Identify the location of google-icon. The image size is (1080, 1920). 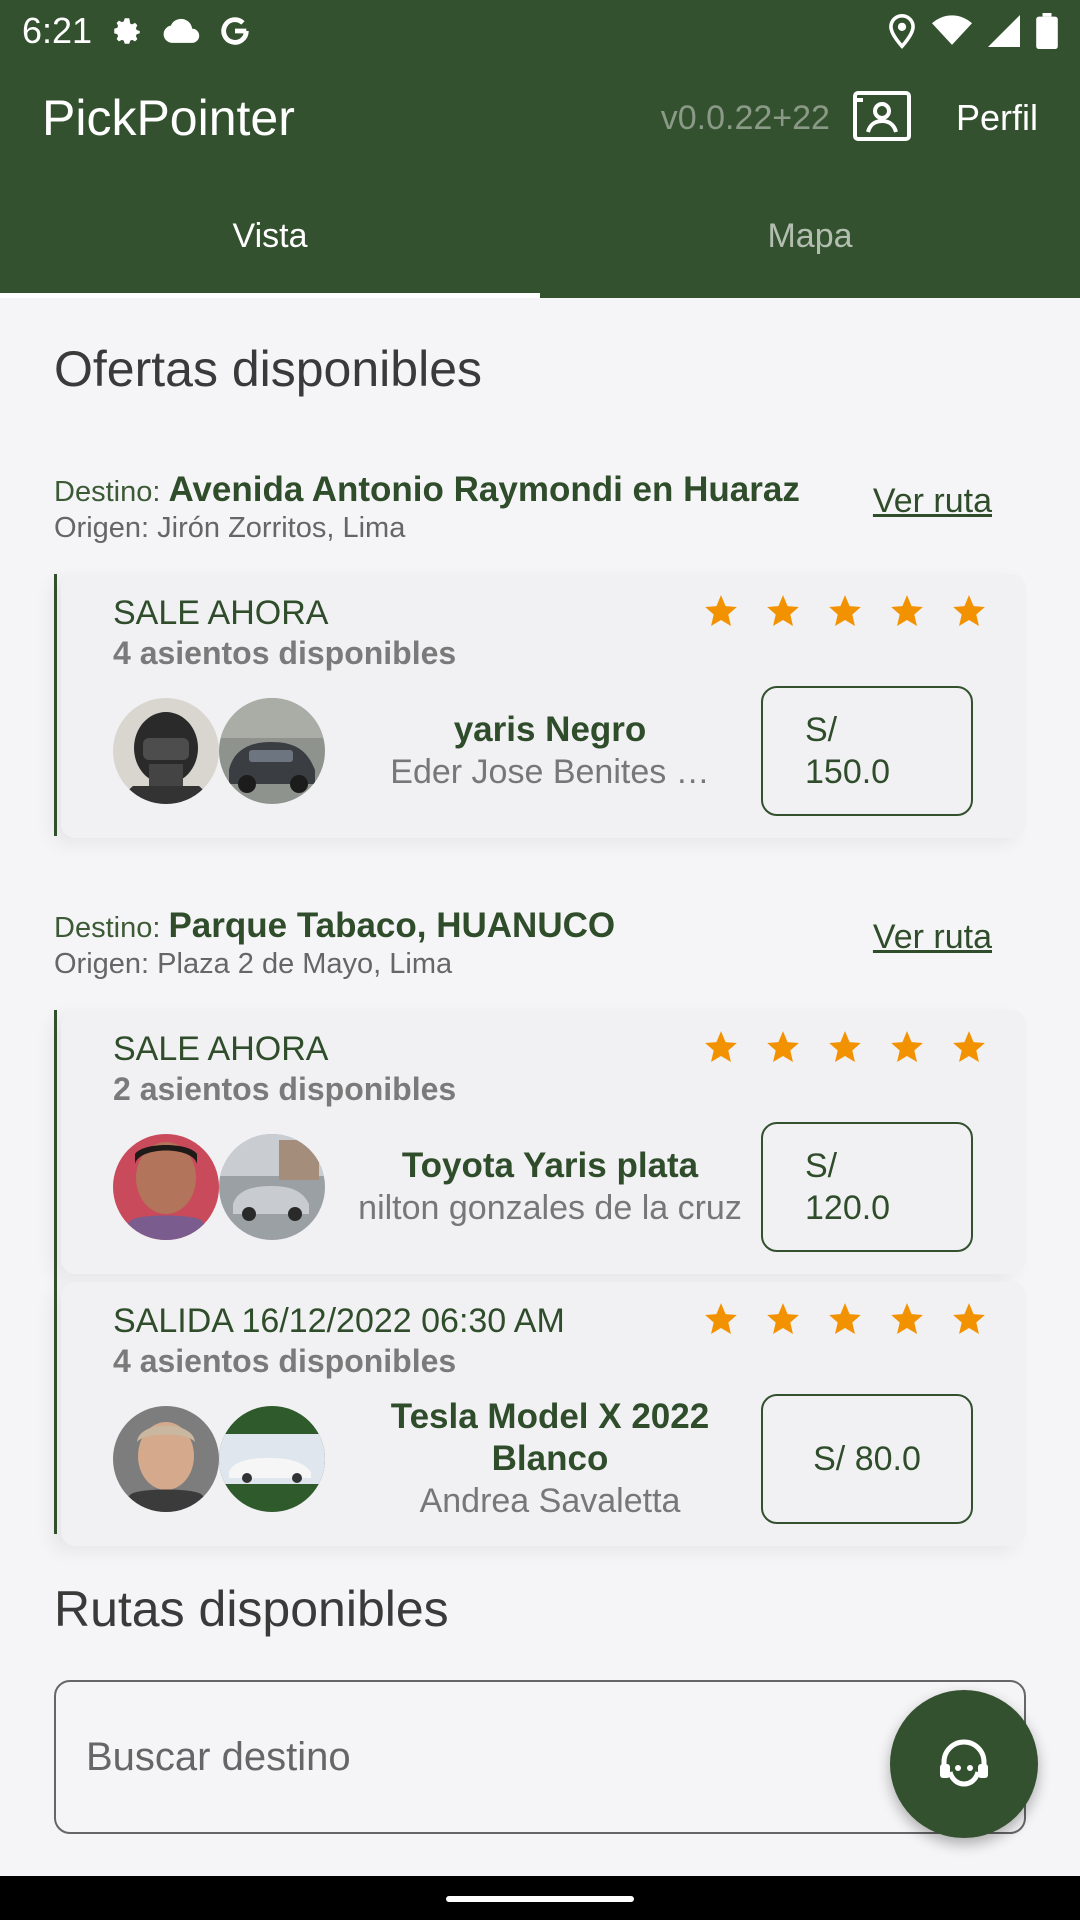
(235, 31).